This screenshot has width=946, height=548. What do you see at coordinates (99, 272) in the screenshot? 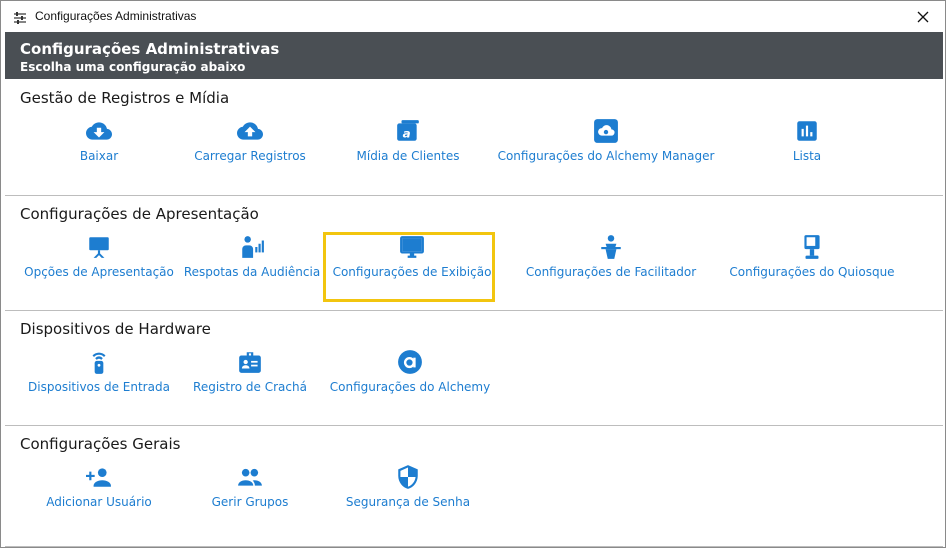
I see `item-label: Opções de Apresentação` at bounding box center [99, 272].